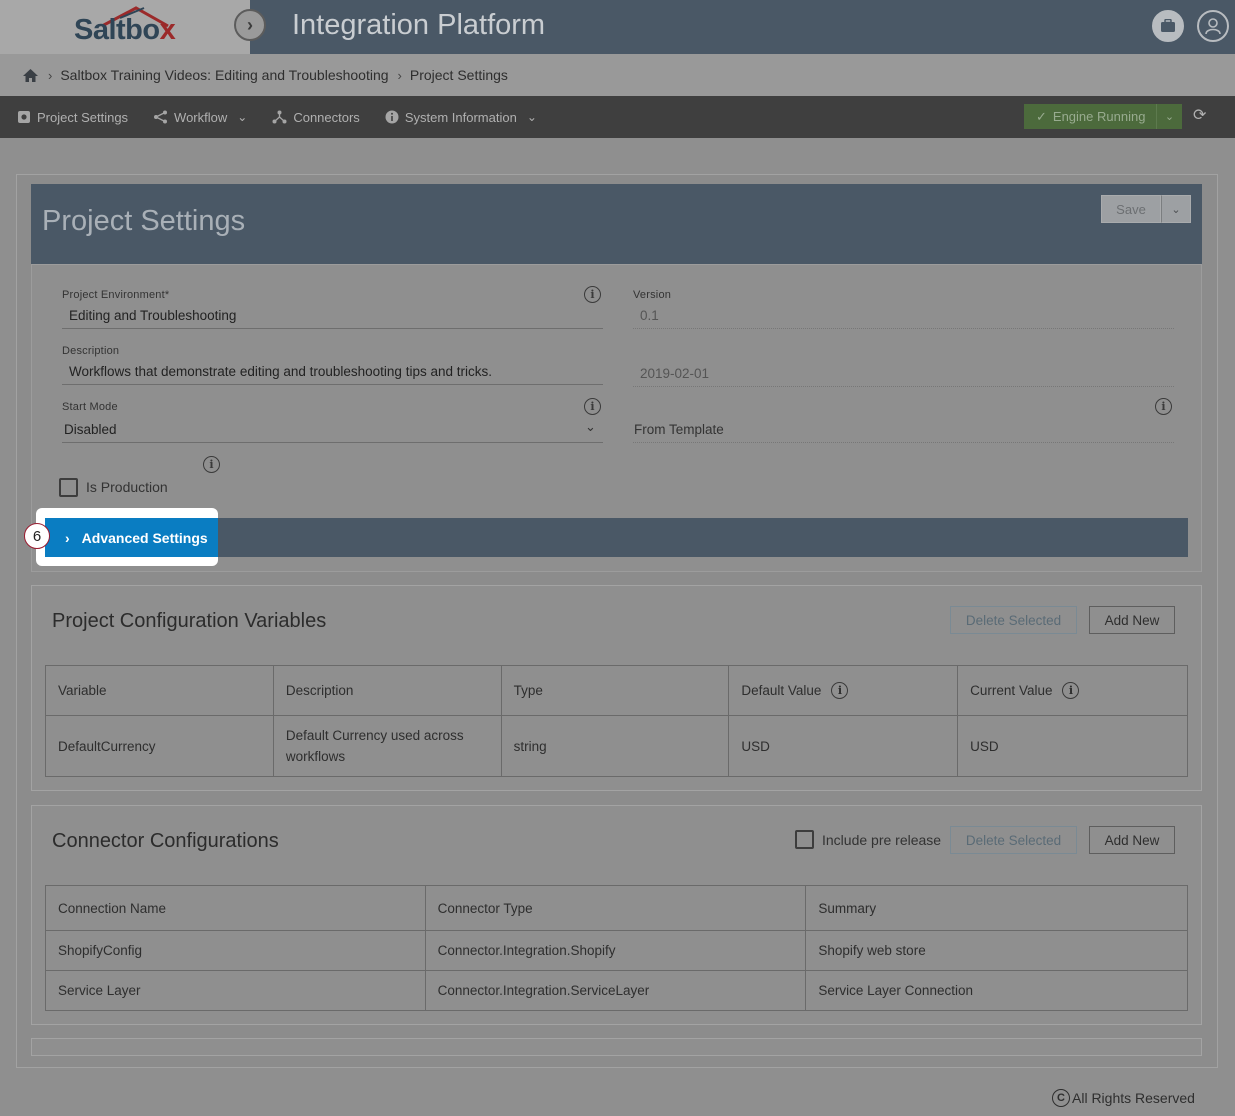  I want to click on version-value: 0.1, so click(649, 315).